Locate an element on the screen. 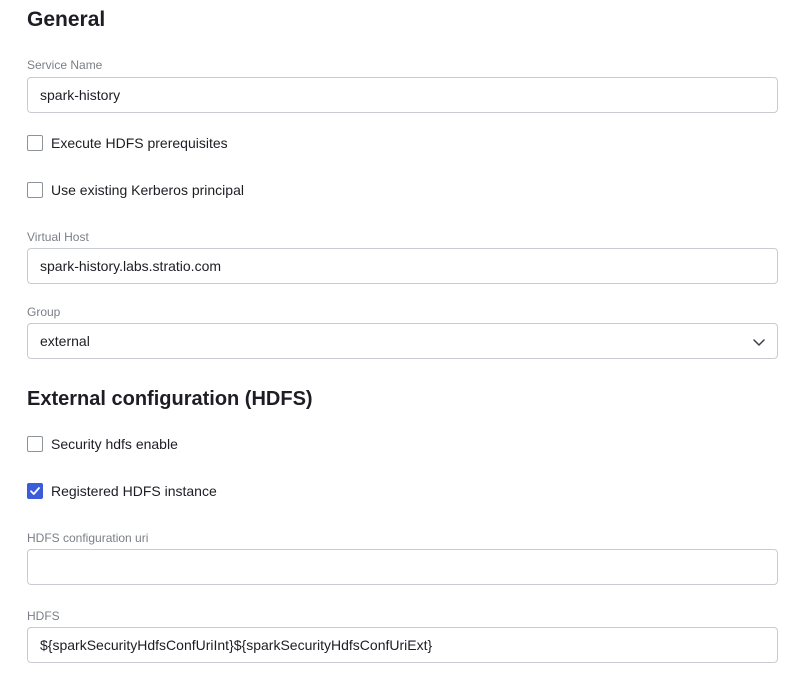  general-section-title: General is located at coordinates (66, 19).